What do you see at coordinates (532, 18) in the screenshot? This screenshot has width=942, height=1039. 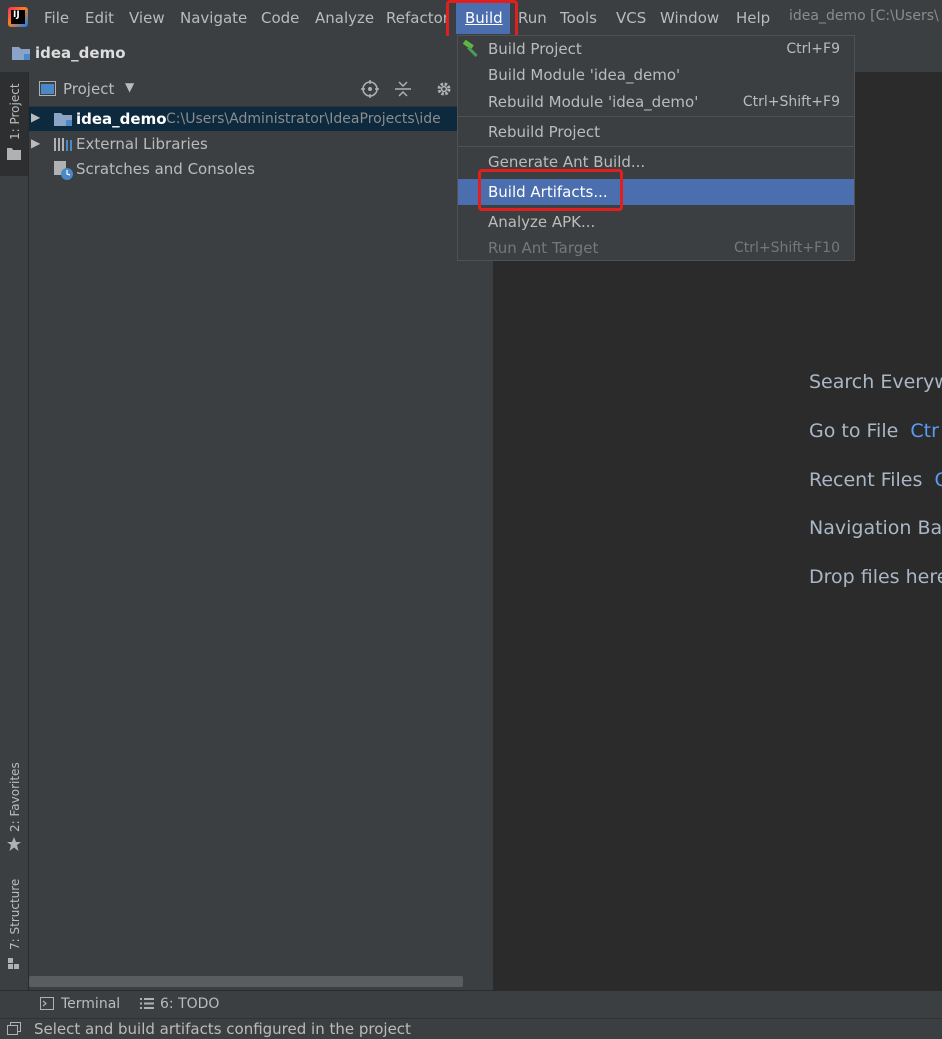 I see `menu-run: Run` at bounding box center [532, 18].